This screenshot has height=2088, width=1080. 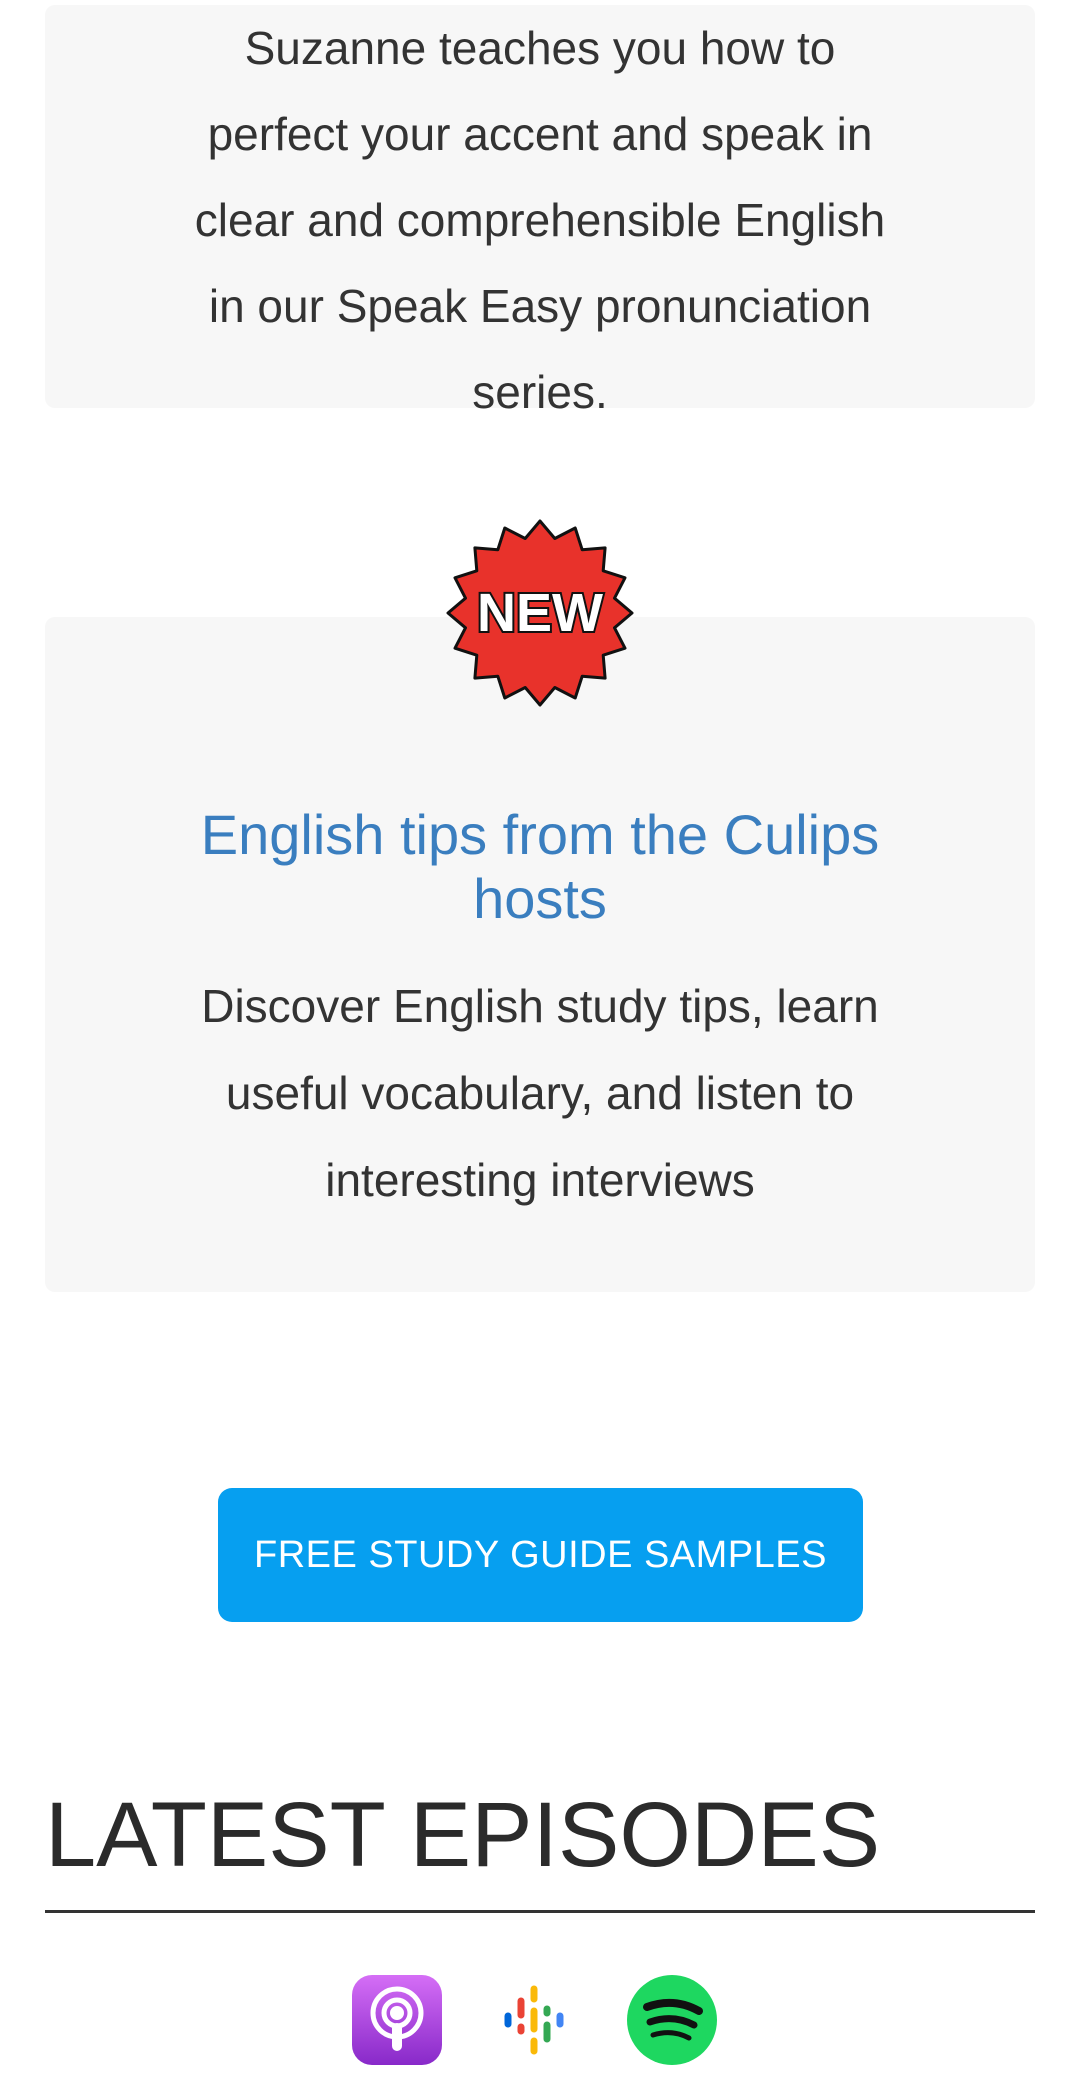 I want to click on apple-podcasts-icon, so click(x=397, y=2020).